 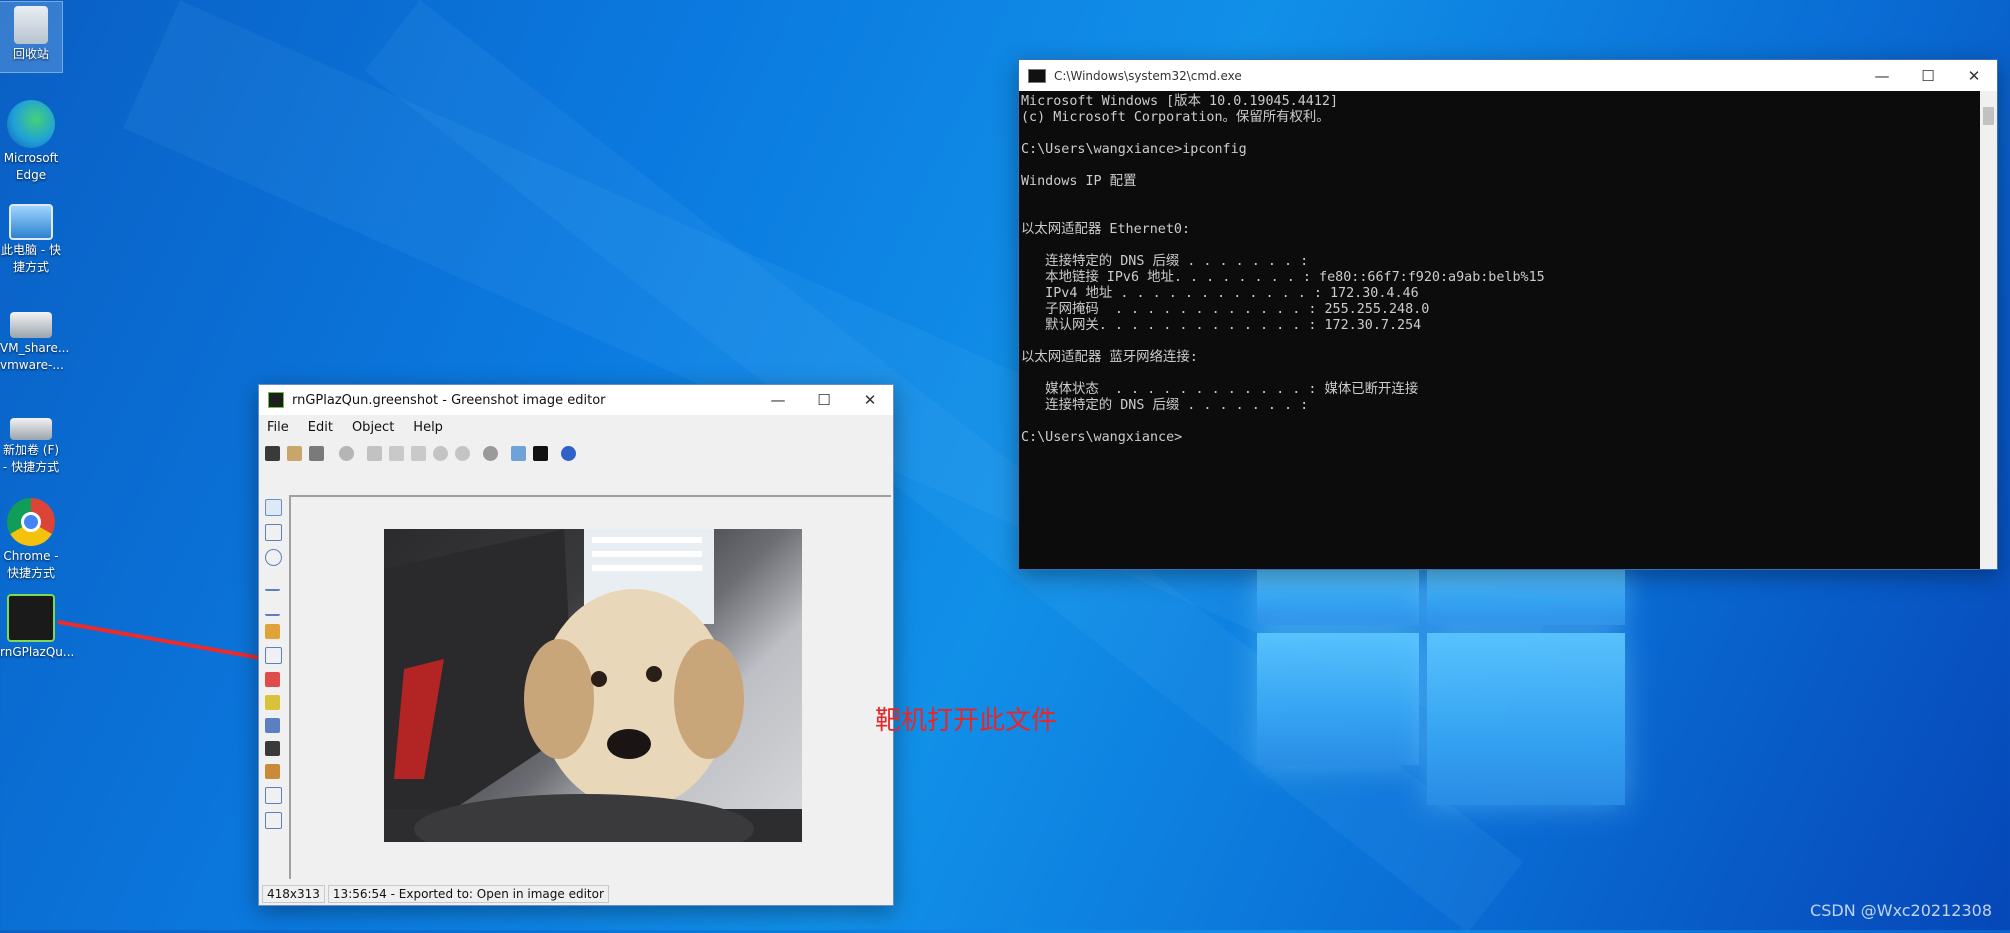 I want to click on cut-icon, so click(x=374, y=453).